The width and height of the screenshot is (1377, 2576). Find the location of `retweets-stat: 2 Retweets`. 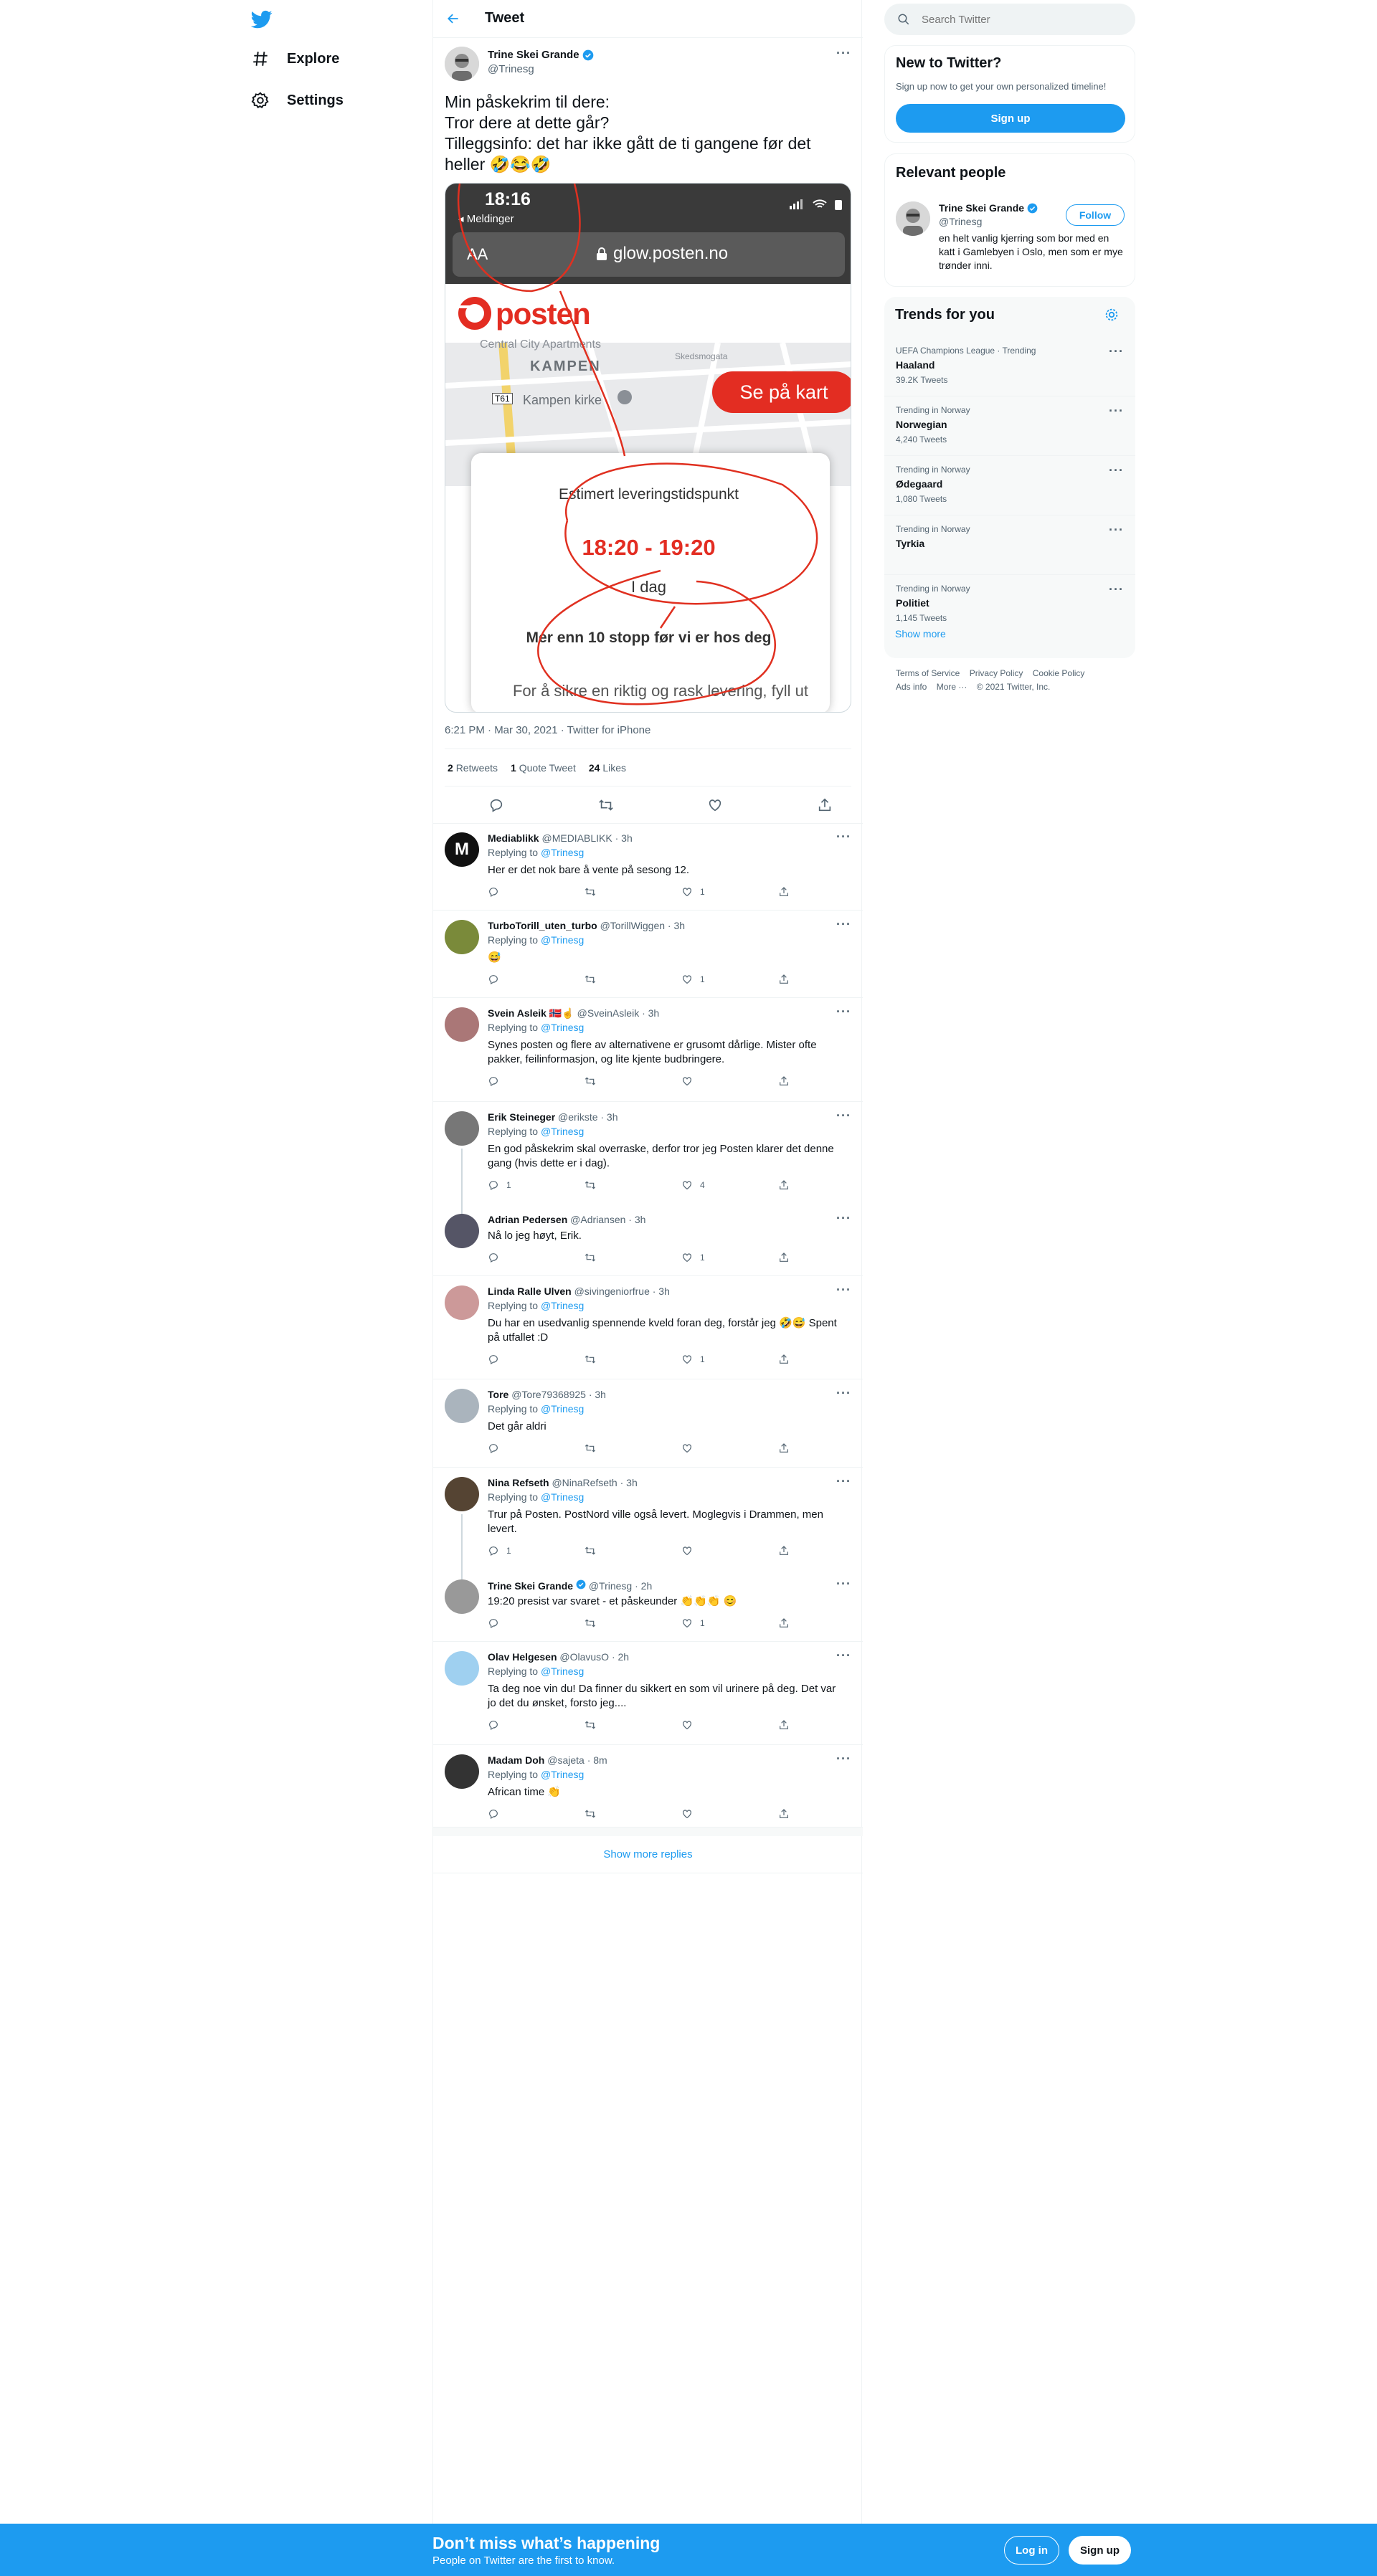

retweets-stat: 2 Retweets is located at coordinates (473, 768).